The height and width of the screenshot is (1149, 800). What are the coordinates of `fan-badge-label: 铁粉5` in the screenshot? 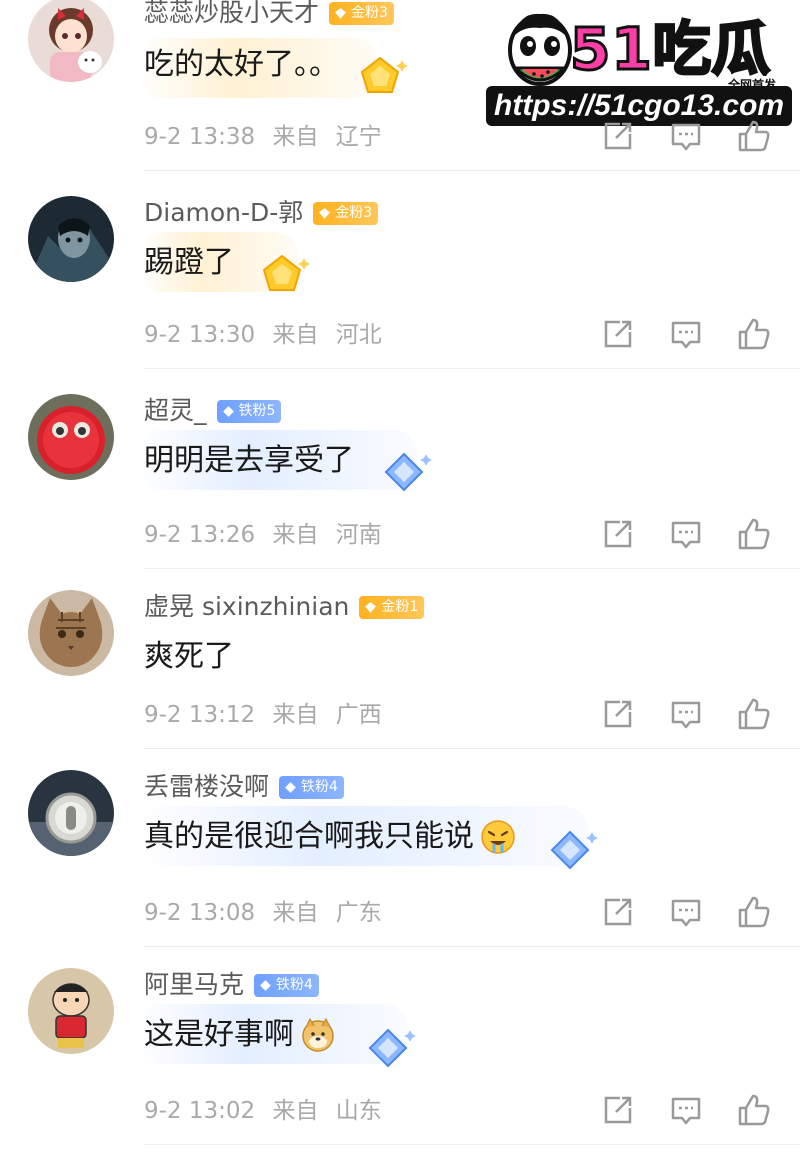 It's located at (257, 410).